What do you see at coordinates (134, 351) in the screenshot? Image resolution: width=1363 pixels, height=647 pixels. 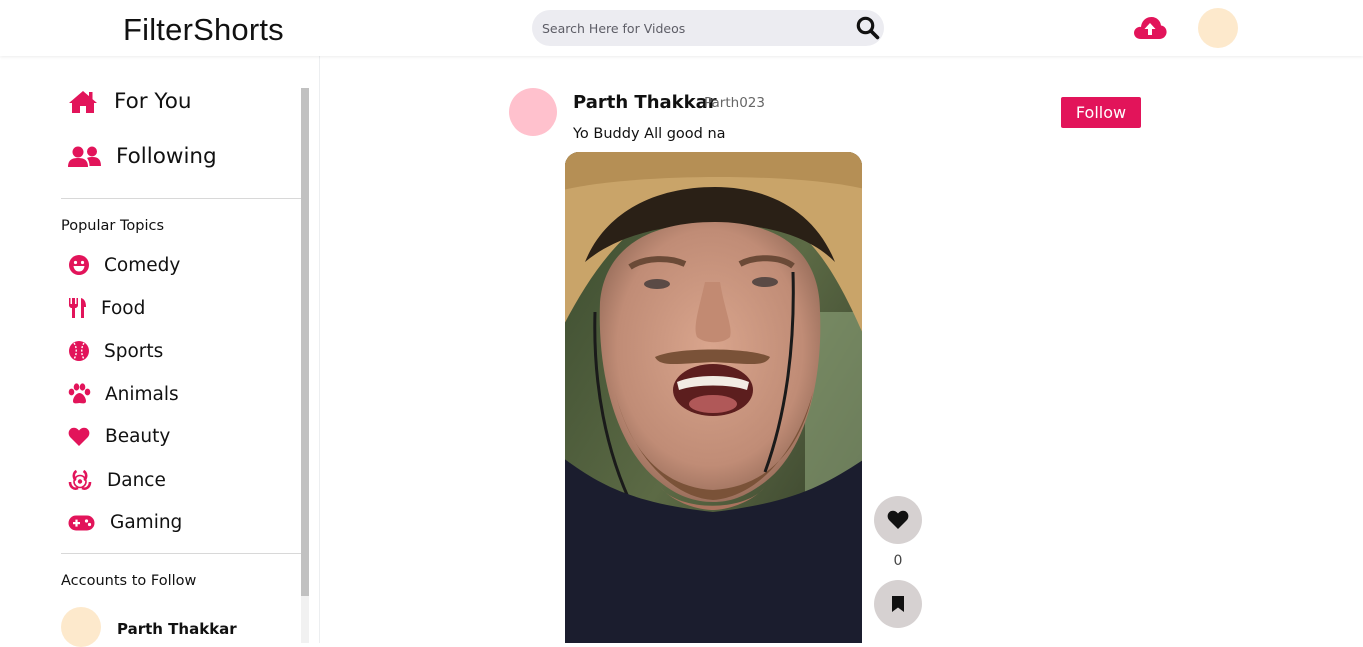 I see `topic-sports-label: Sports` at bounding box center [134, 351].